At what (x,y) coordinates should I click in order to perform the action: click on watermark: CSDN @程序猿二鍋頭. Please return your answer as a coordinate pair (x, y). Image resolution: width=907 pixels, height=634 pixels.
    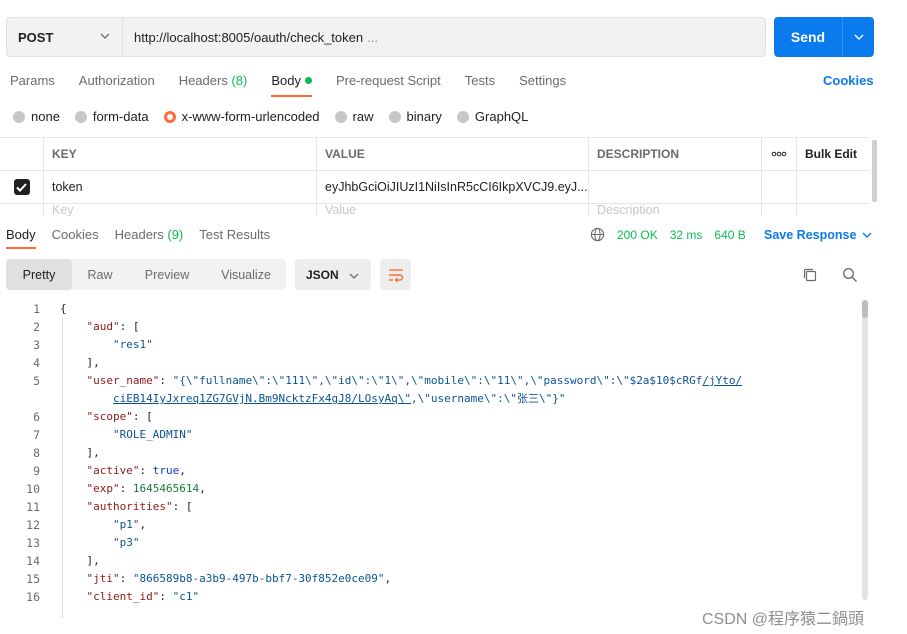
    Looking at the image, I should click on (783, 619).